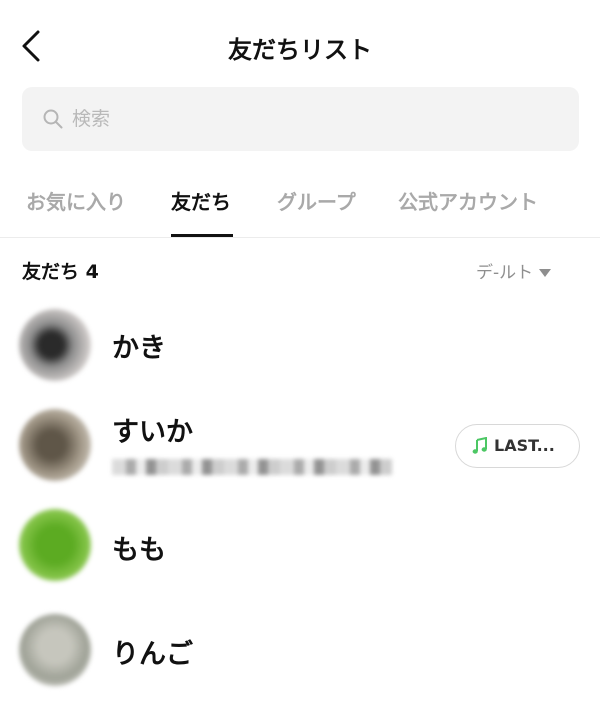  Describe the element at coordinates (468, 200) in the screenshot. I see `tab-official-accounts: 公式アカウント` at that location.